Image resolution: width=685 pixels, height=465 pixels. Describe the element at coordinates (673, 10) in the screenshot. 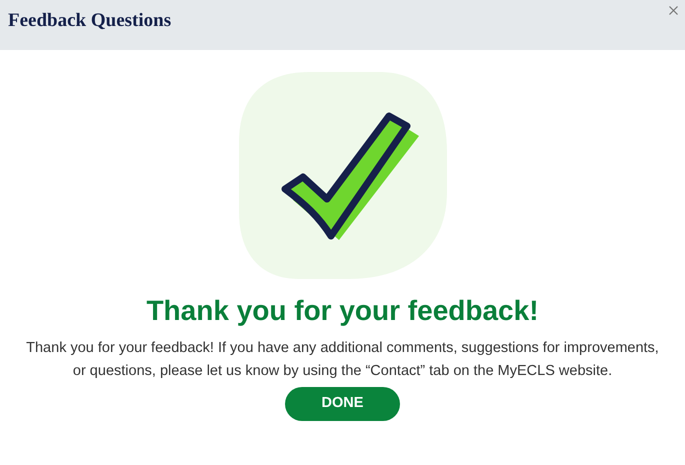

I see `close-icon` at that location.